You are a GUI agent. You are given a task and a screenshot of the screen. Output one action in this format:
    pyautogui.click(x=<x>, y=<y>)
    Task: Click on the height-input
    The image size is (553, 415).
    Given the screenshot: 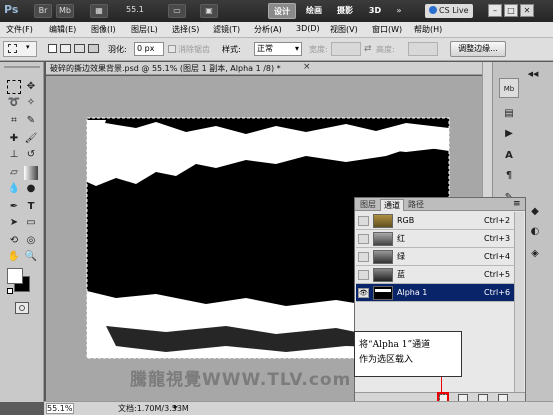 What is the action you would take?
    pyautogui.click(x=423, y=49)
    